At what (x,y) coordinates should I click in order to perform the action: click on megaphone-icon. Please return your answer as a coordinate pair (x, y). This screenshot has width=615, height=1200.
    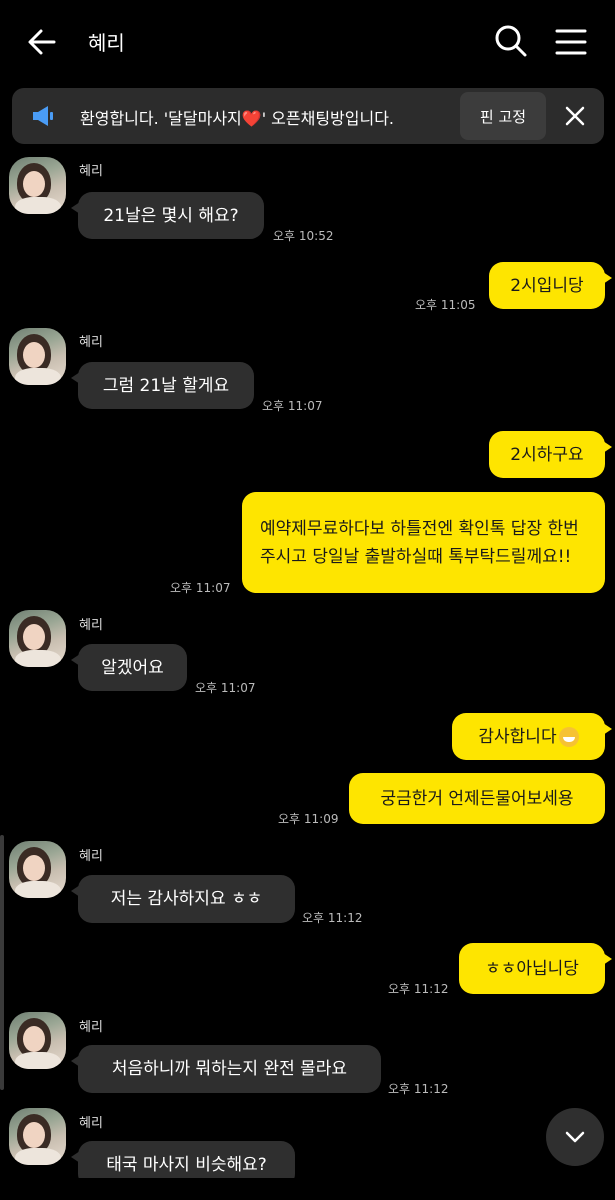
    Looking at the image, I should click on (43, 116).